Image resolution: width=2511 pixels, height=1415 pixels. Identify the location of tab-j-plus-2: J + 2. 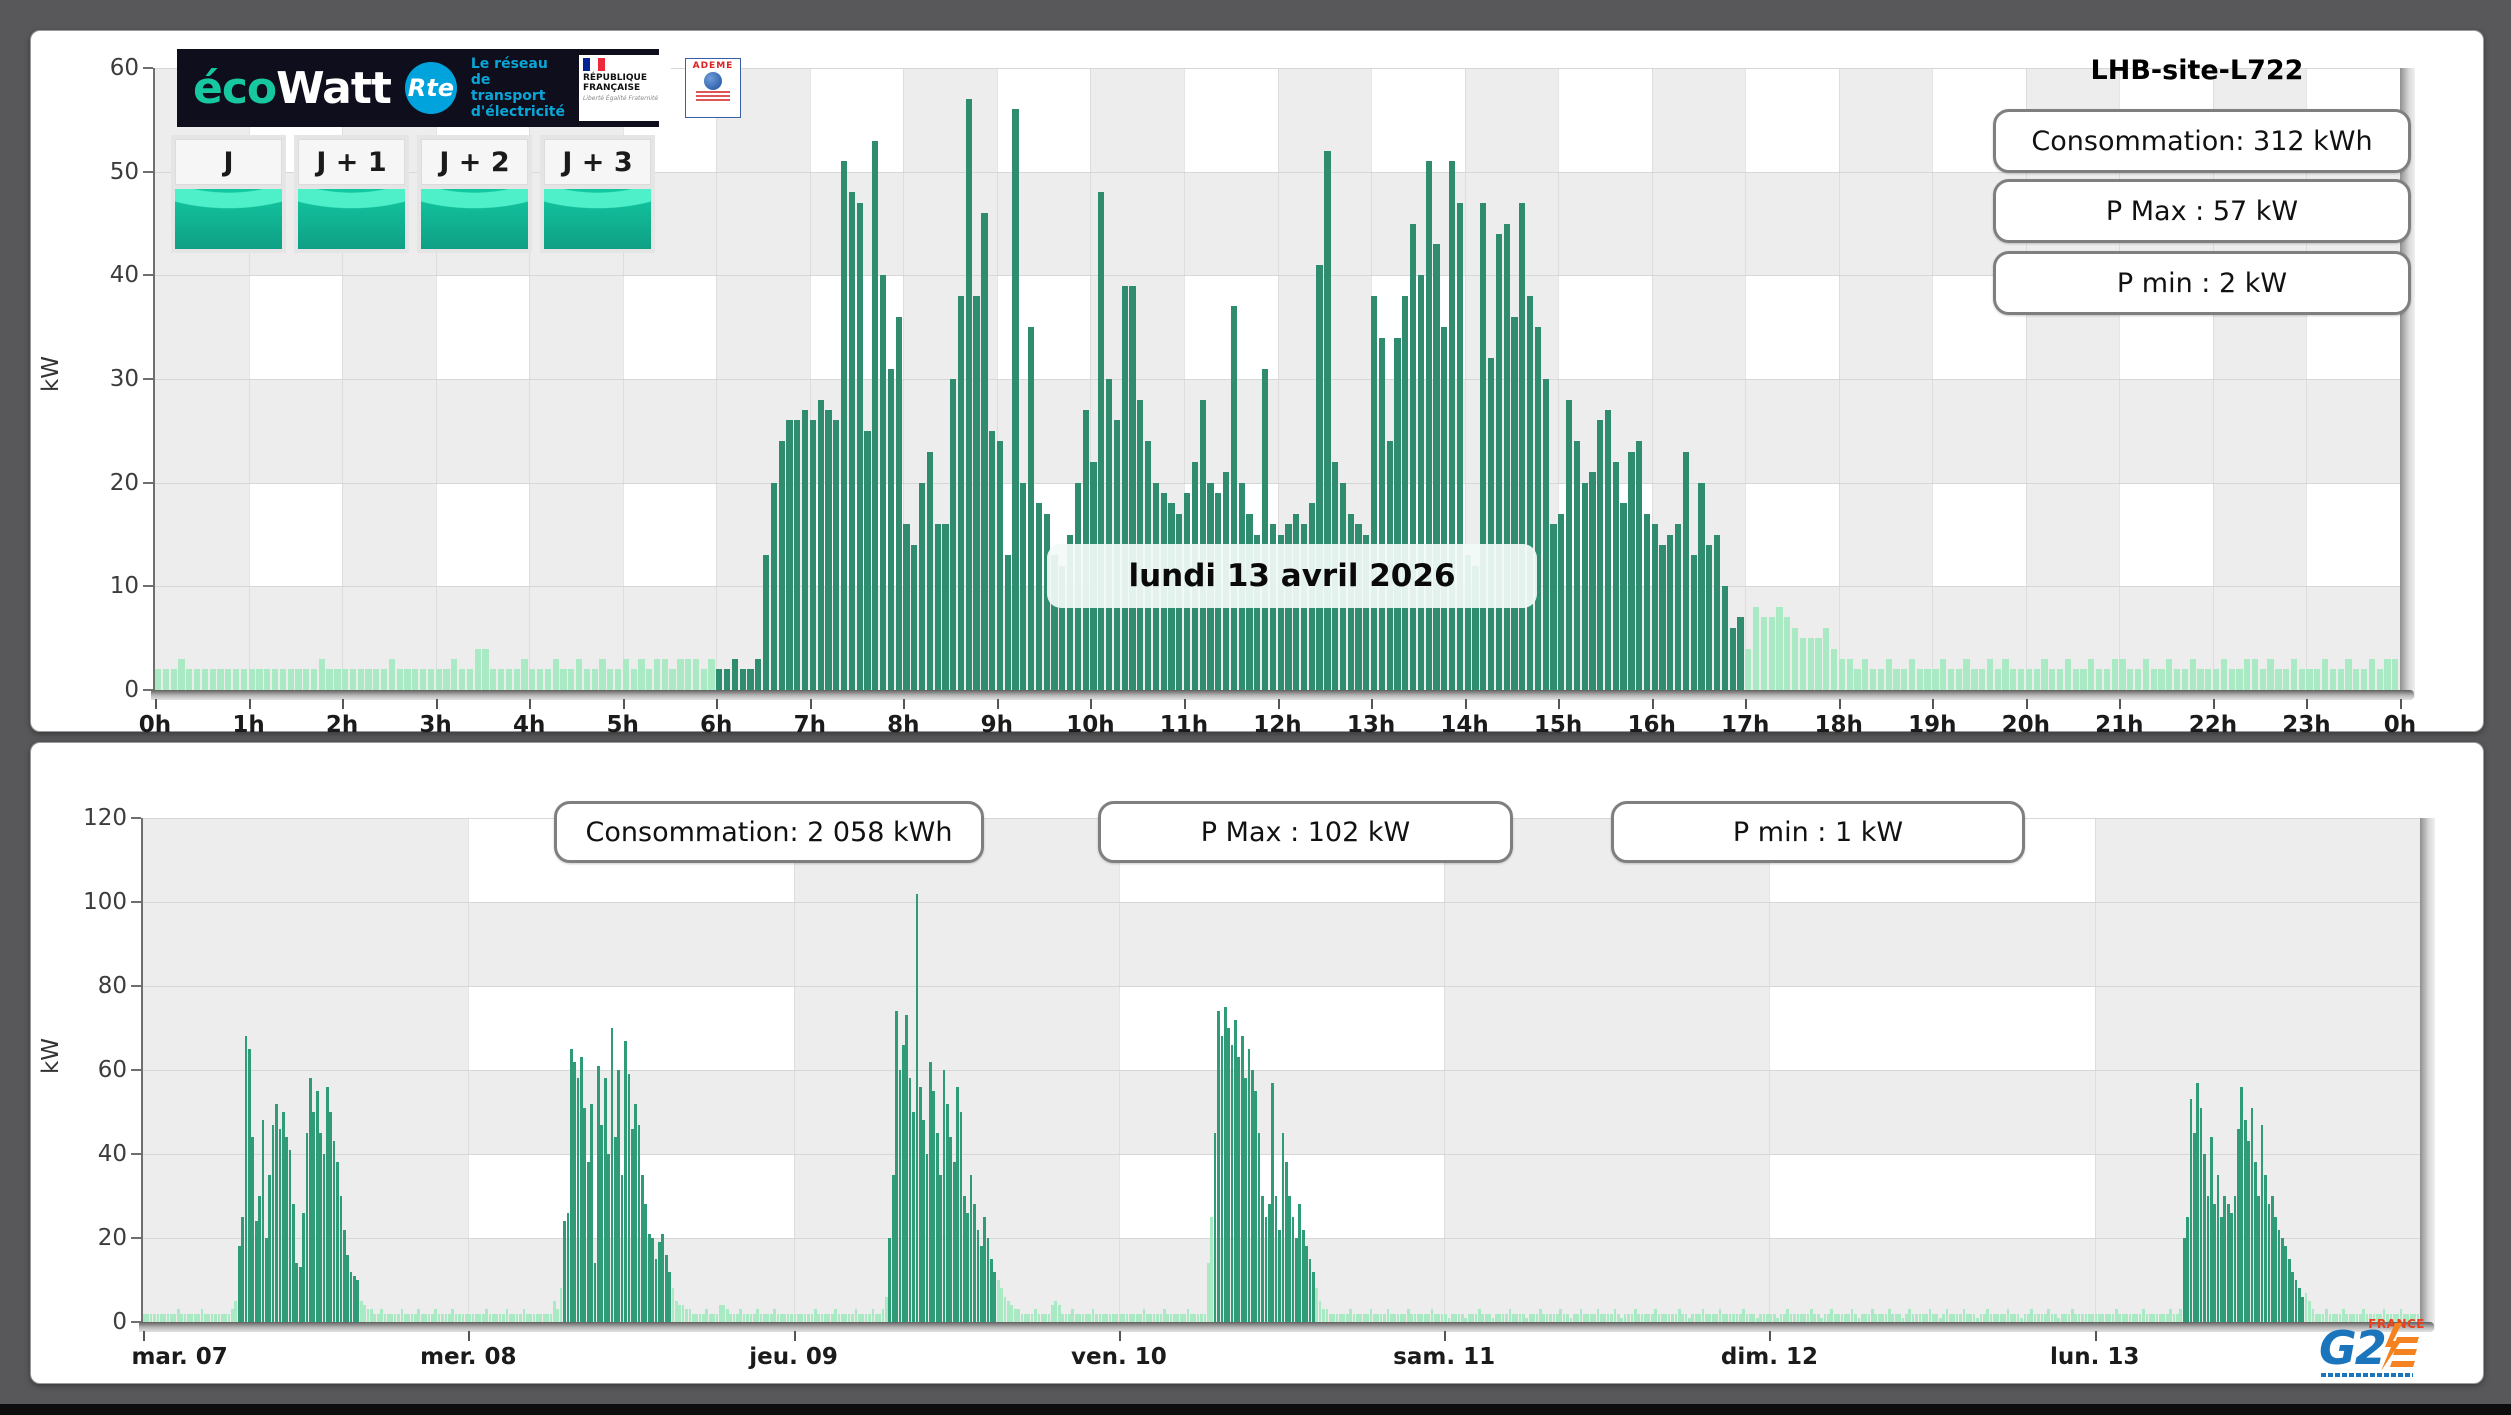
(474, 194).